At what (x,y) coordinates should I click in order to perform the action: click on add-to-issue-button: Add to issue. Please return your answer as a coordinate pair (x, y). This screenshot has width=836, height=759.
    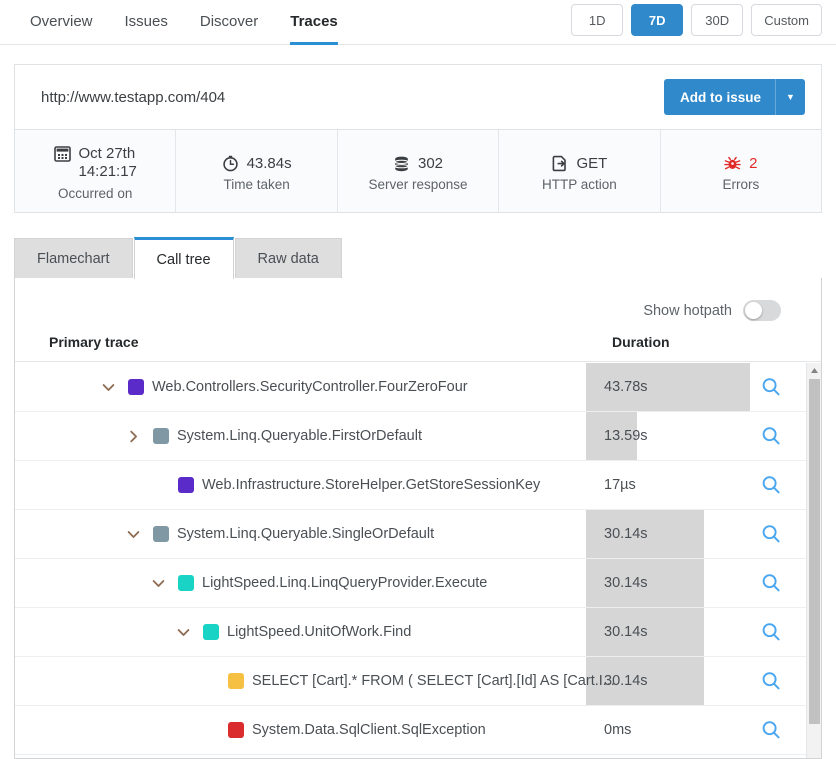
    Looking at the image, I should click on (719, 97).